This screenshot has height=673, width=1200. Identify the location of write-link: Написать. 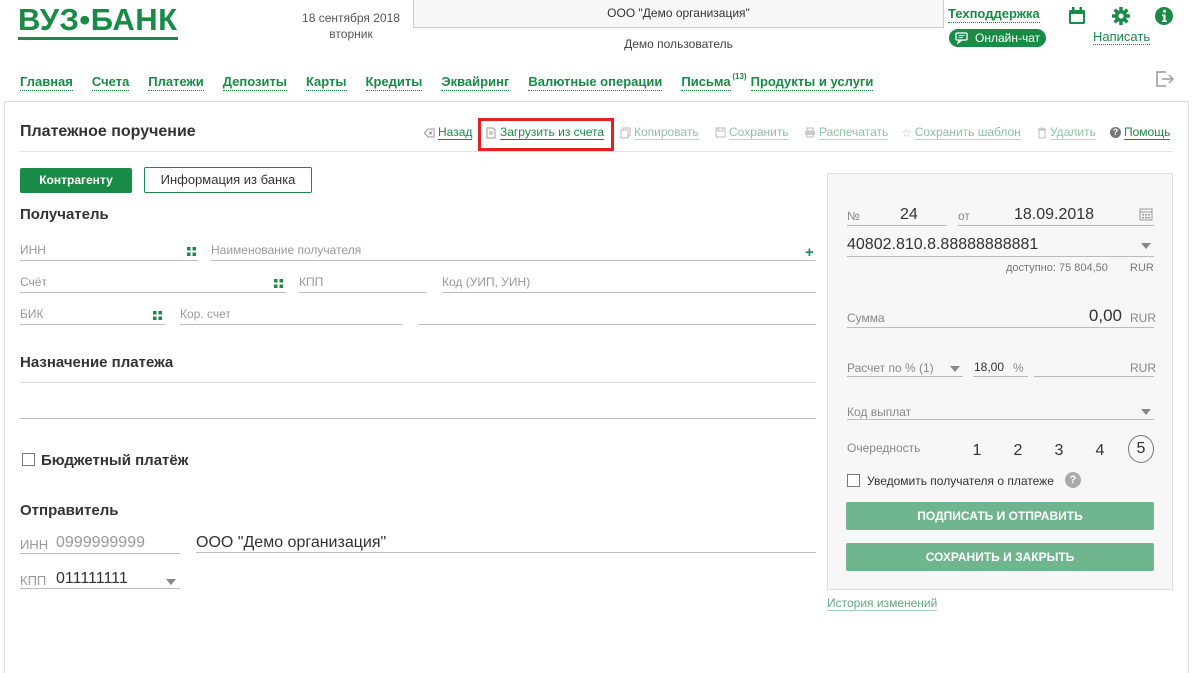
(1122, 37).